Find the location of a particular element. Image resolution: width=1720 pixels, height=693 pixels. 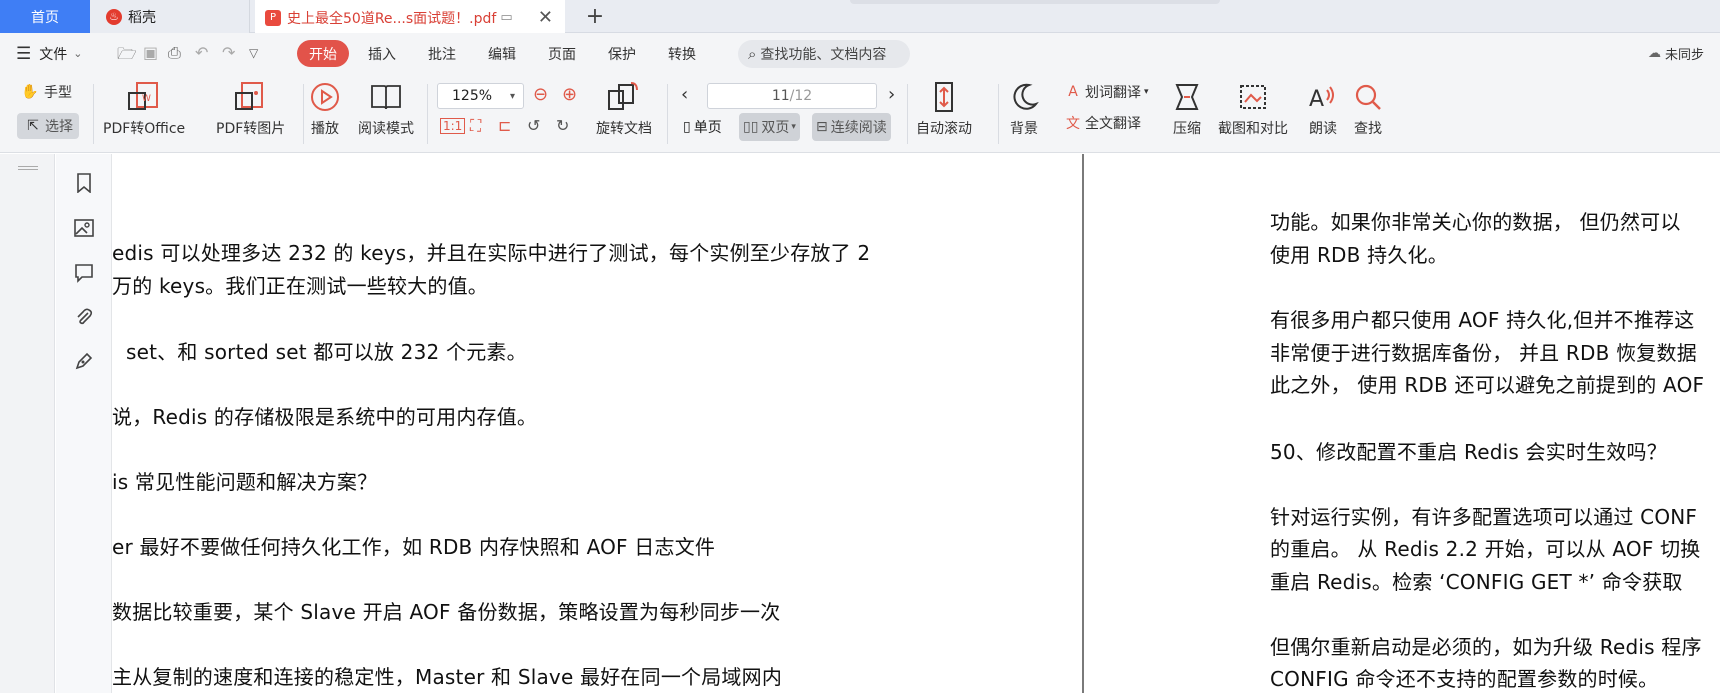

tab-page-label: 页面 is located at coordinates (562, 54).